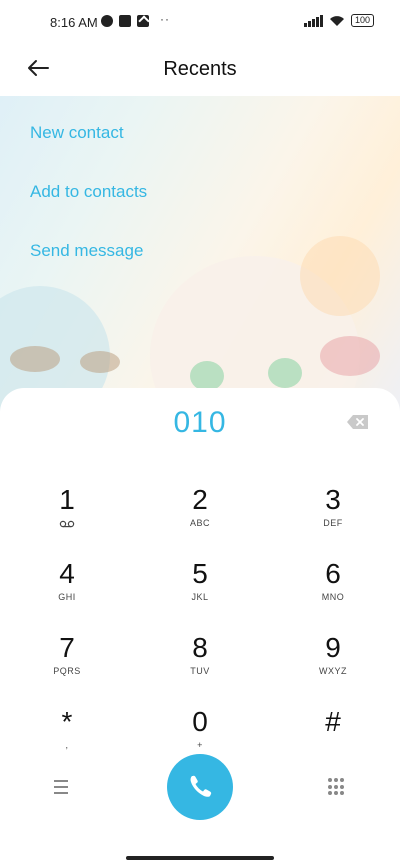 The height and width of the screenshot is (866, 400). I want to click on voicemail-icon, so click(67, 524).